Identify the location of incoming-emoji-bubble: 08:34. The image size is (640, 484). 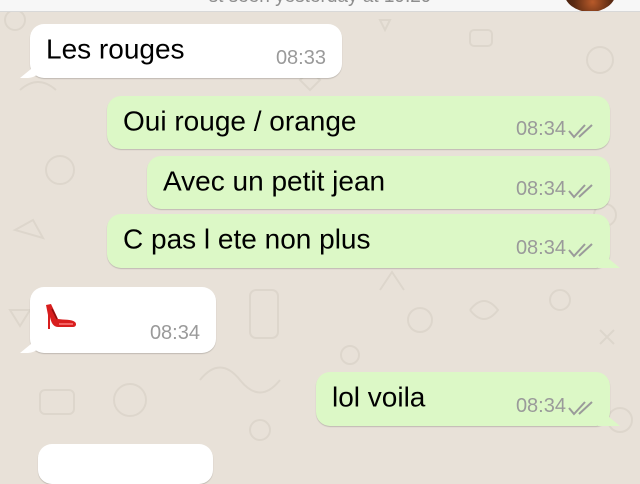
(123, 320).